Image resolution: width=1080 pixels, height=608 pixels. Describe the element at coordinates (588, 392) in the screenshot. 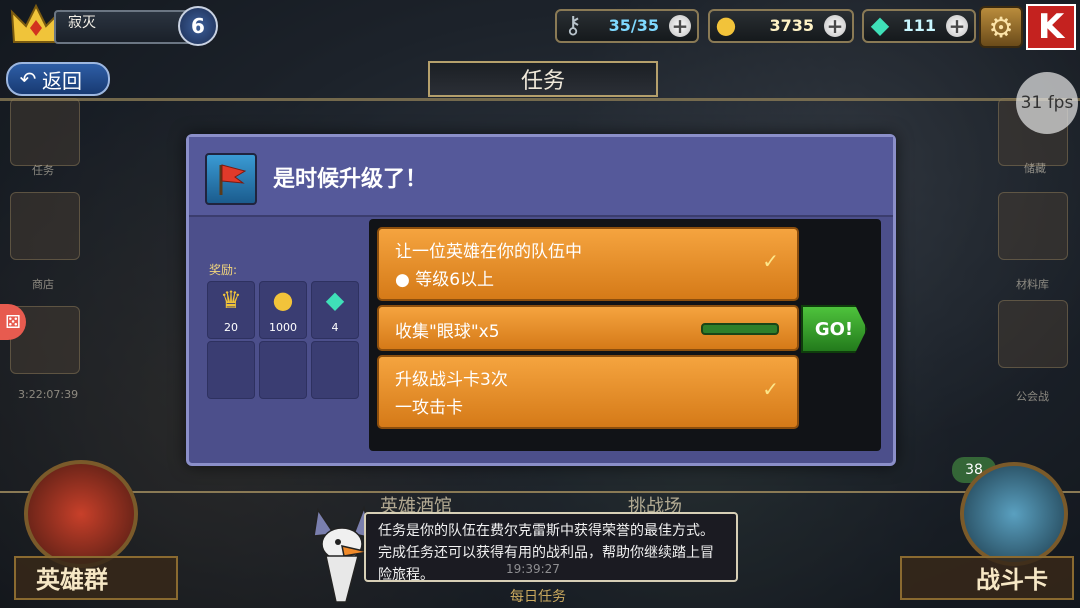

I see `quest-item: 升级战斗卡3次 一攻击卡 ✓` at that location.